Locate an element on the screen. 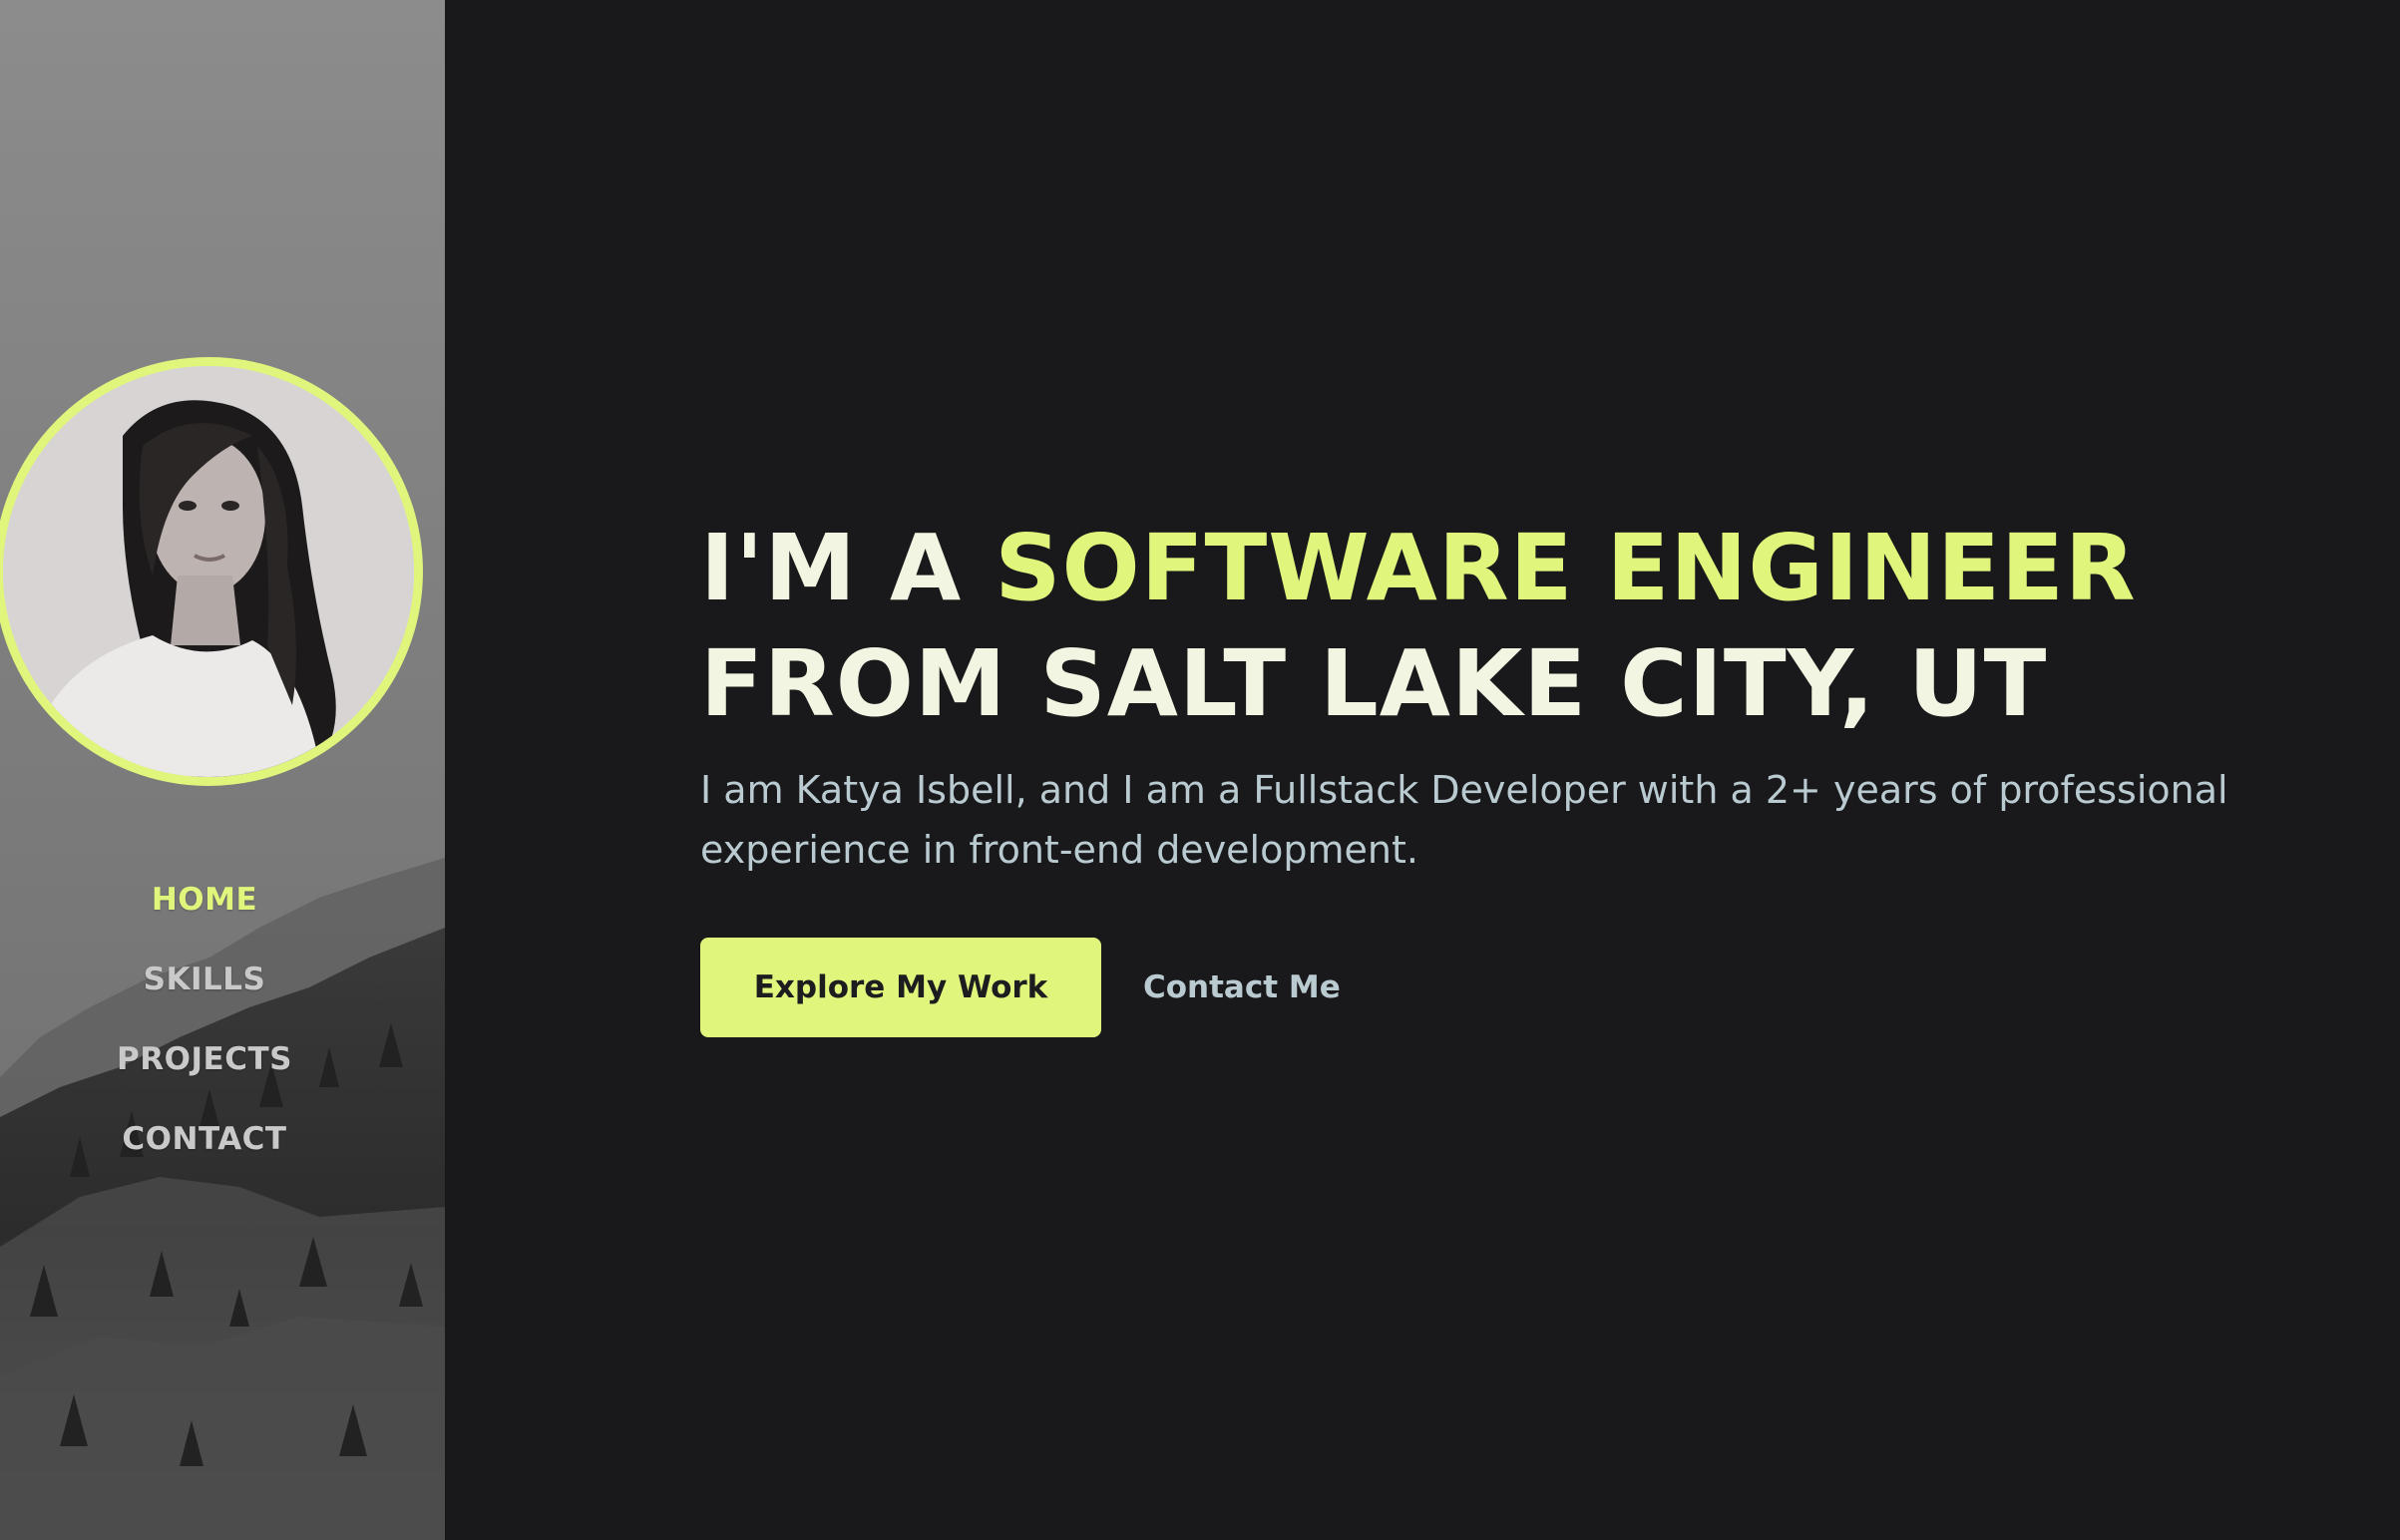  nav-item-home: HOME is located at coordinates (204, 900).